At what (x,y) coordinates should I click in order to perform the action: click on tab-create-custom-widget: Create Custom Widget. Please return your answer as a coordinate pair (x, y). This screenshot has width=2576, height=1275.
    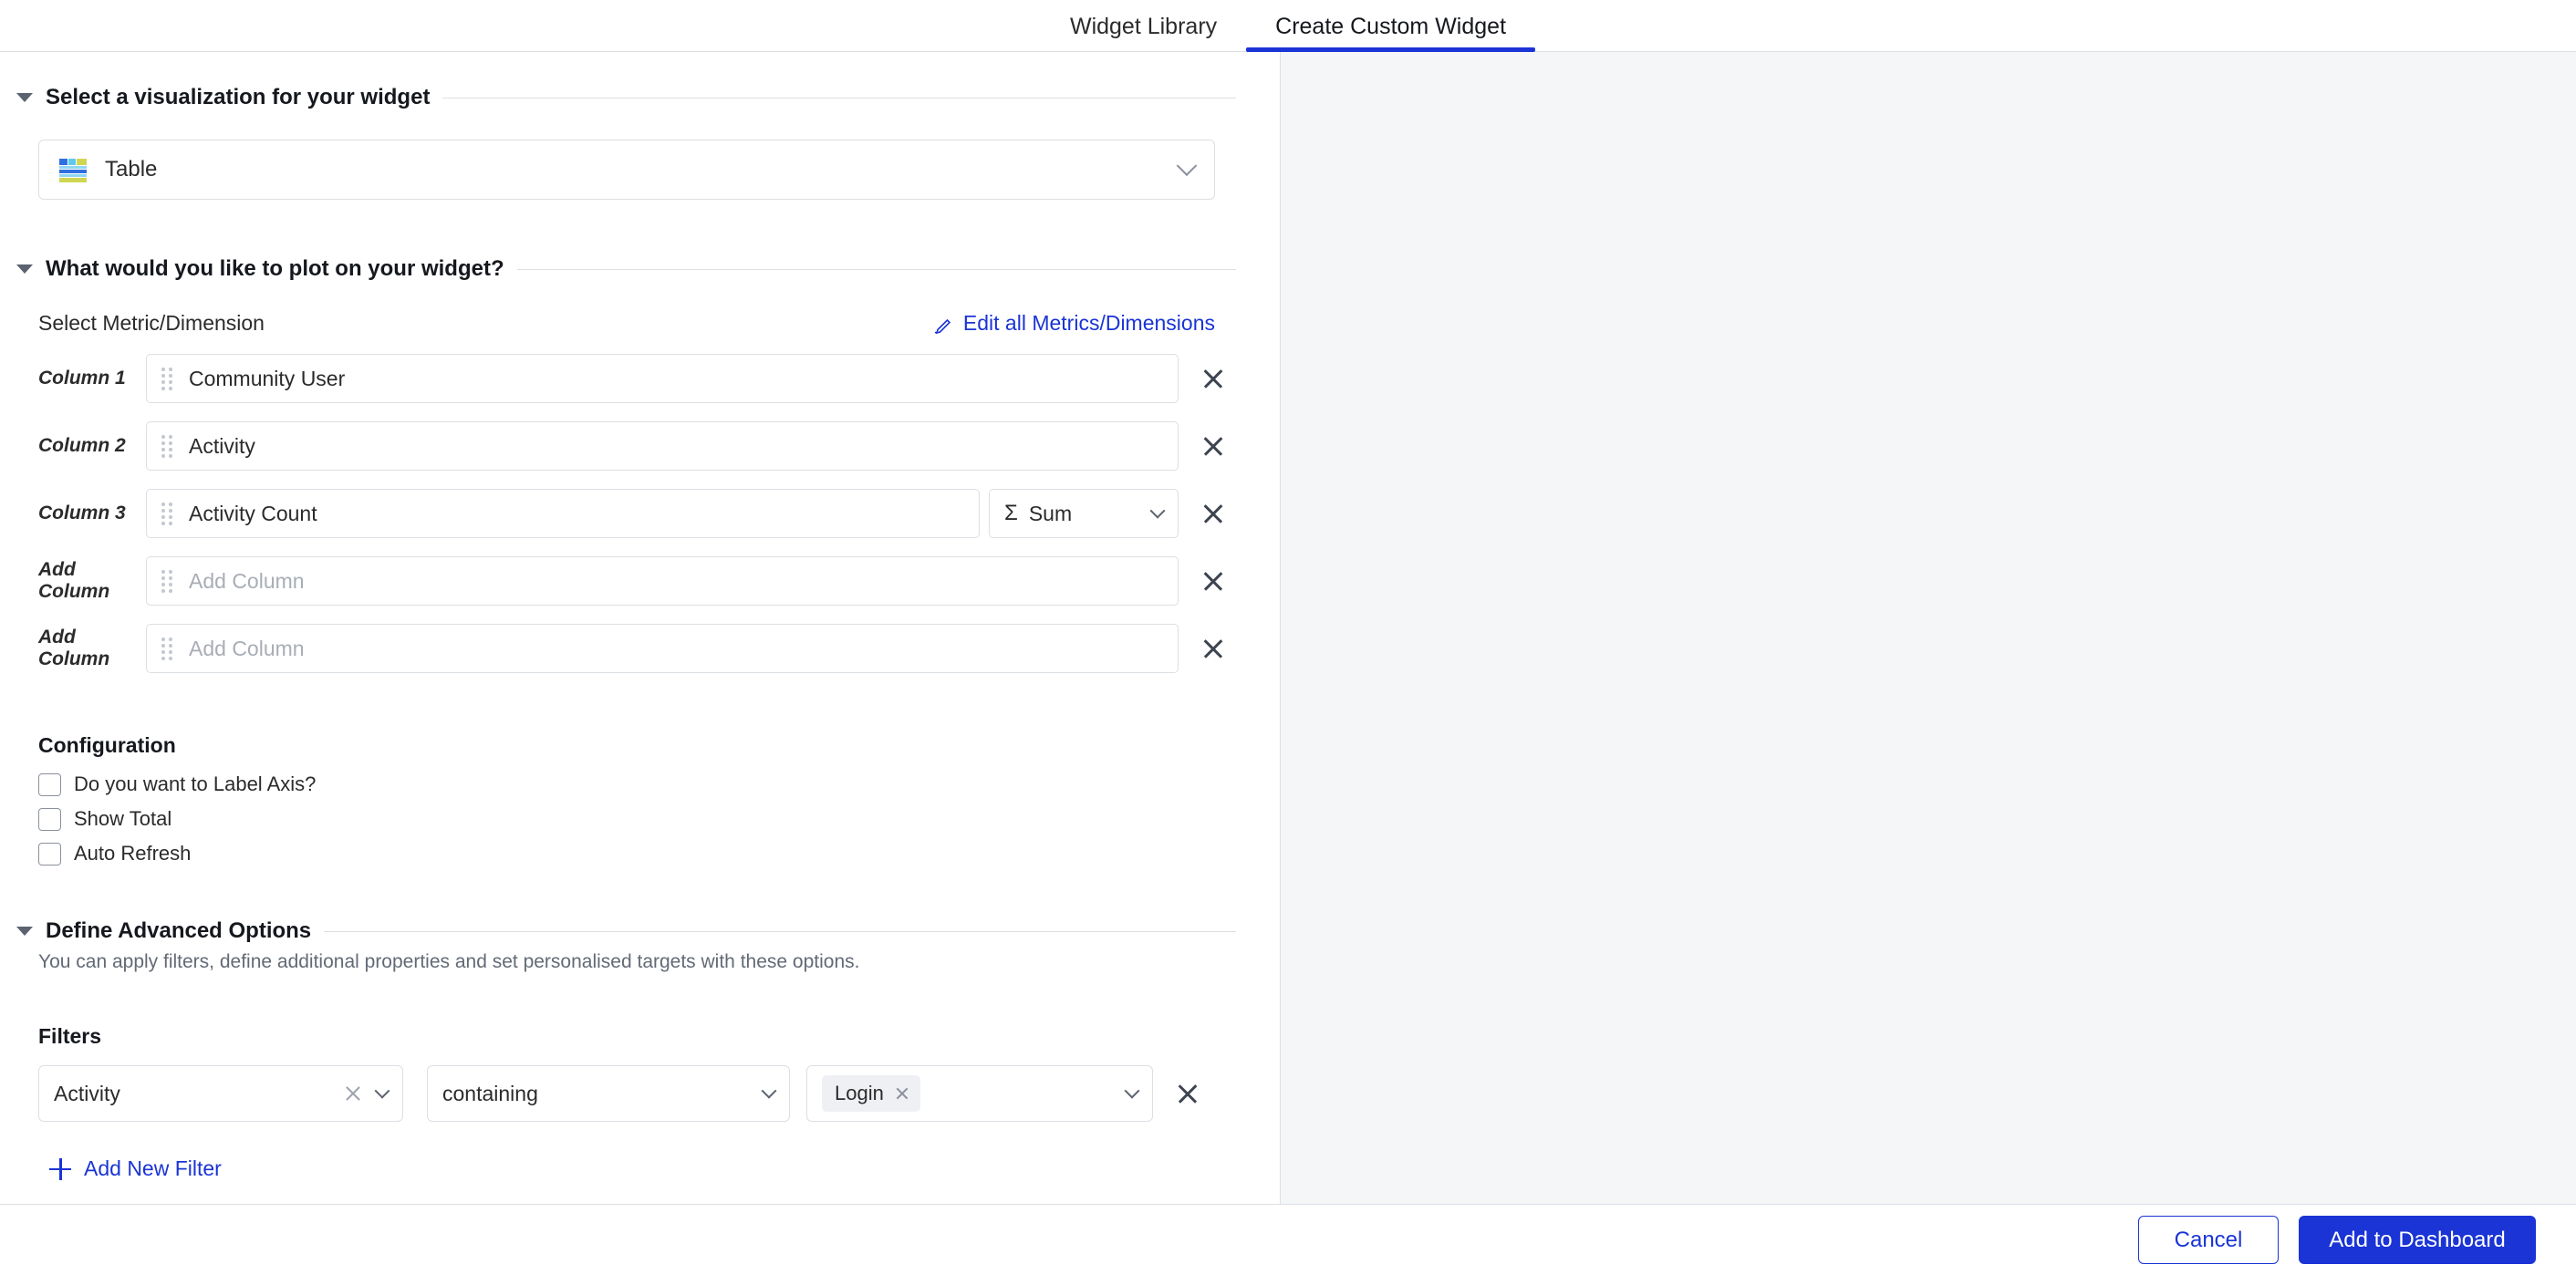
    Looking at the image, I should click on (1391, 34).